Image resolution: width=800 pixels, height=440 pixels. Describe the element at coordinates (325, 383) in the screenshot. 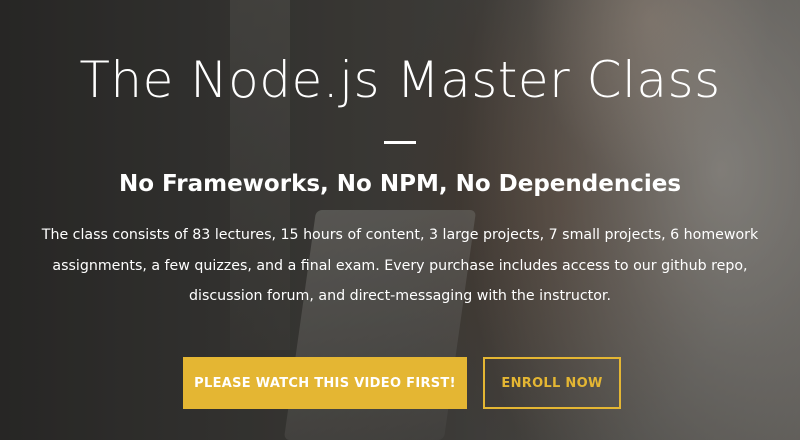

I see `watch-video-button: PLEASE WATCH THIS VIDEO FIRST!` at that location.